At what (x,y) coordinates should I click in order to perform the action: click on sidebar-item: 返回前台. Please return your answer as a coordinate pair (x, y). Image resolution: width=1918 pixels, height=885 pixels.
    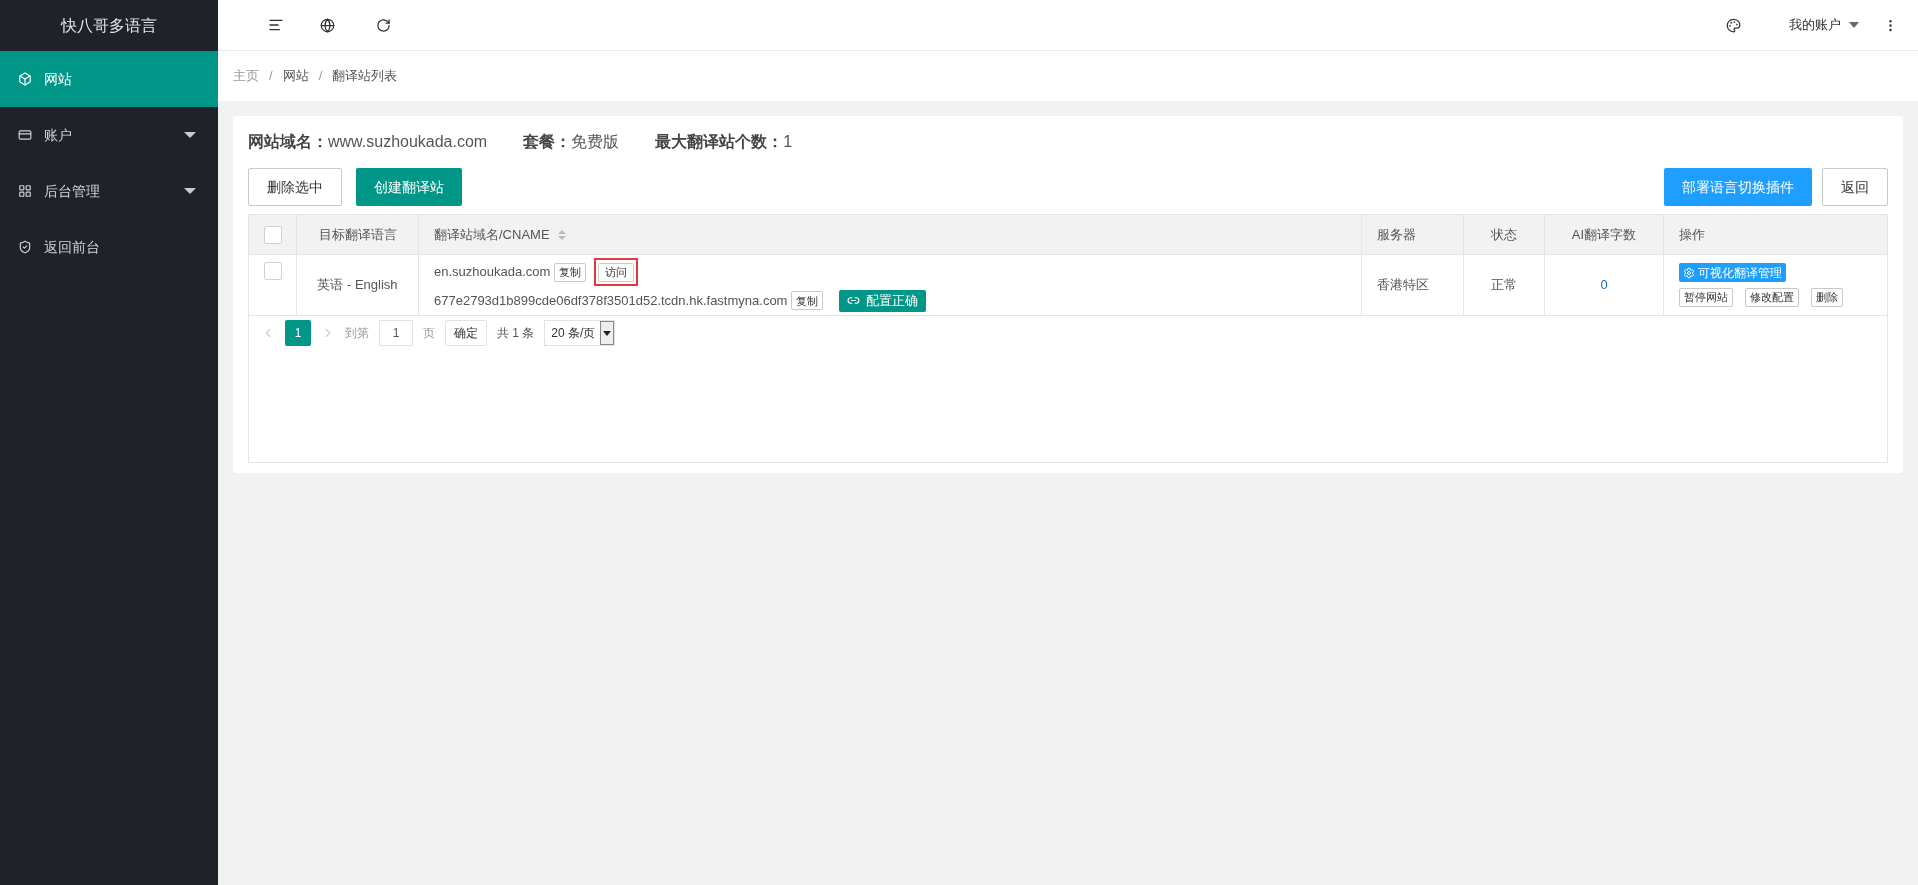
    Looking at the image, I should click on (109, 247).